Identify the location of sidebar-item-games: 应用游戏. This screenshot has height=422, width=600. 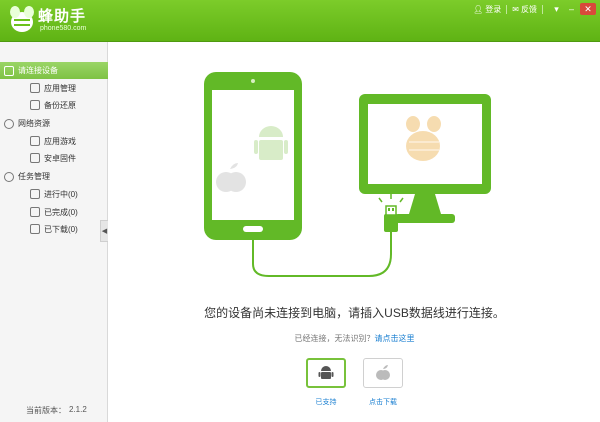
(53, 141).